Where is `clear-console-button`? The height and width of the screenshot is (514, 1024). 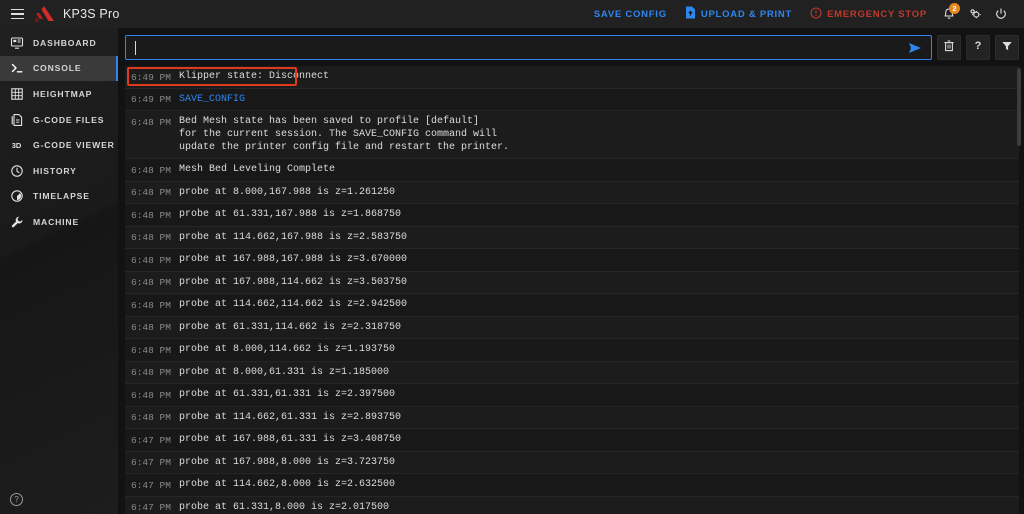 clear-console-button is located at coordinates (949, 47).